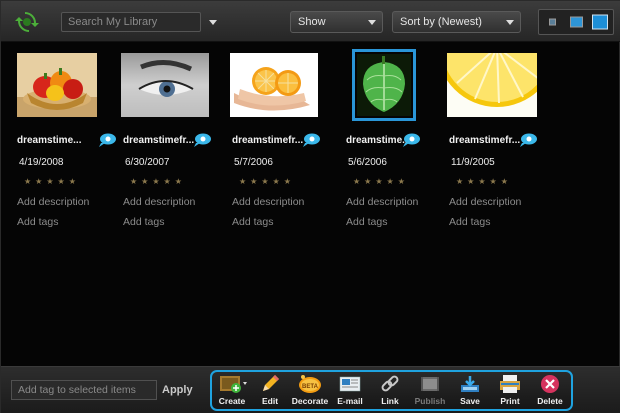  Describe the element at coordinates (550, 401) in the screenshot. I see `delete-label: Delete` at that location.